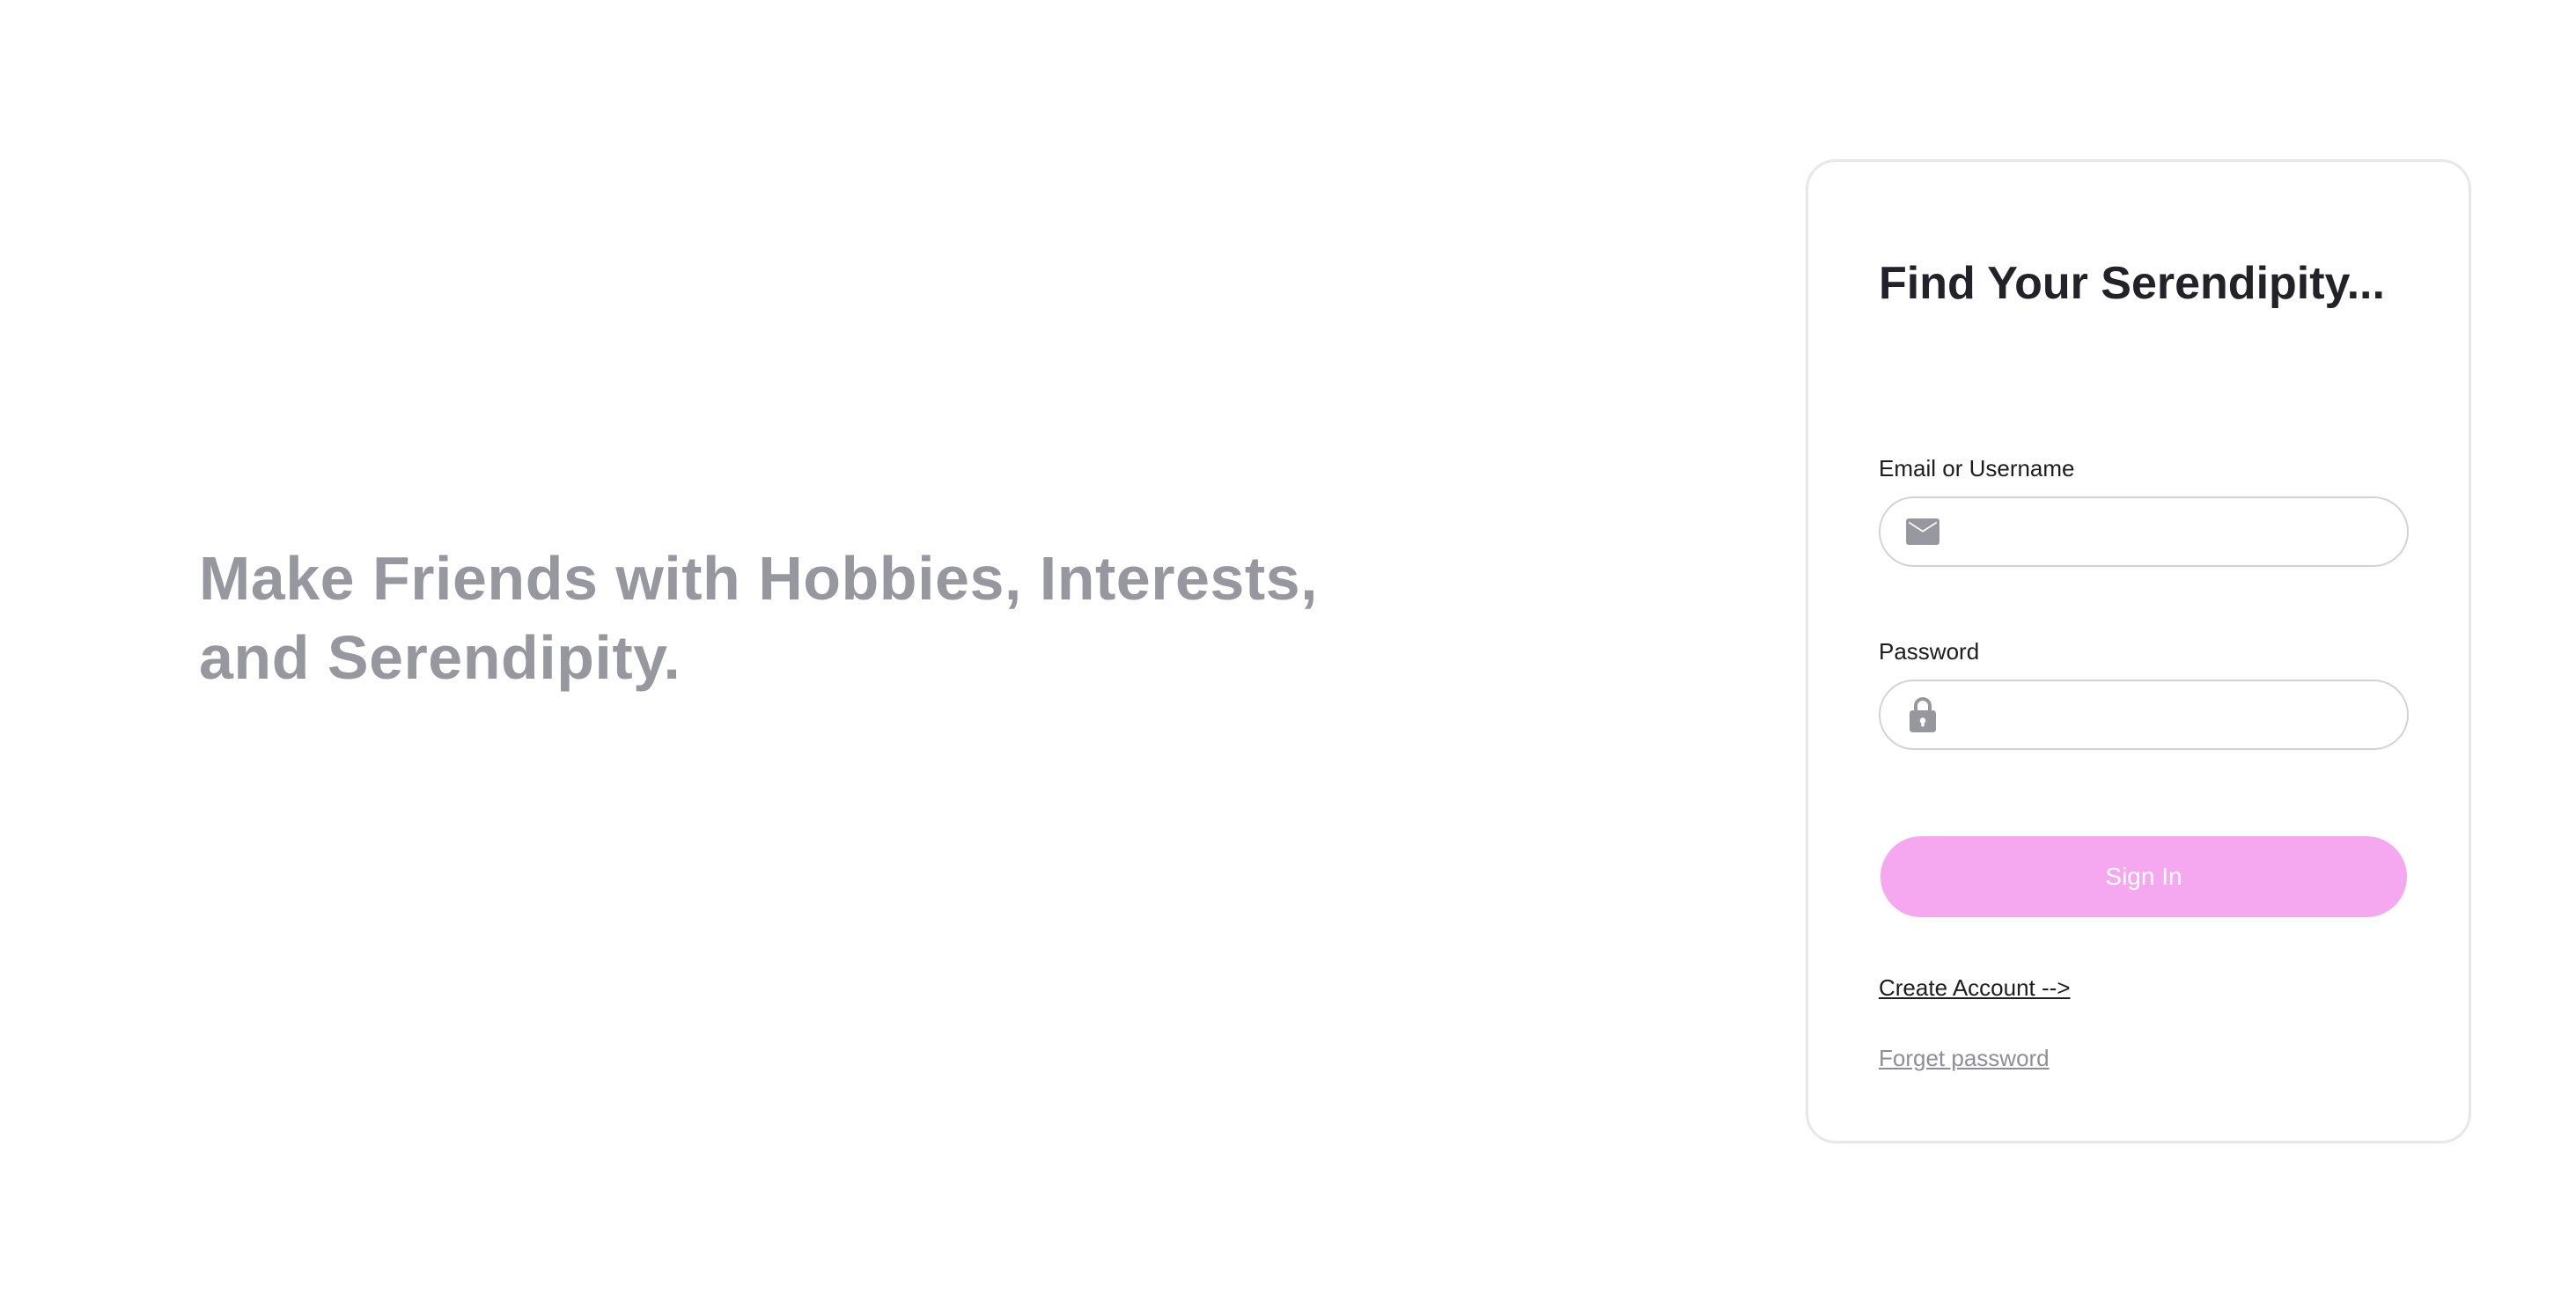 This screenshot has height=1301, width=2576. What do you see at coordinates (2168, 714) in the screenshot?
I see `password-field` at bounding box center [2168, 714].